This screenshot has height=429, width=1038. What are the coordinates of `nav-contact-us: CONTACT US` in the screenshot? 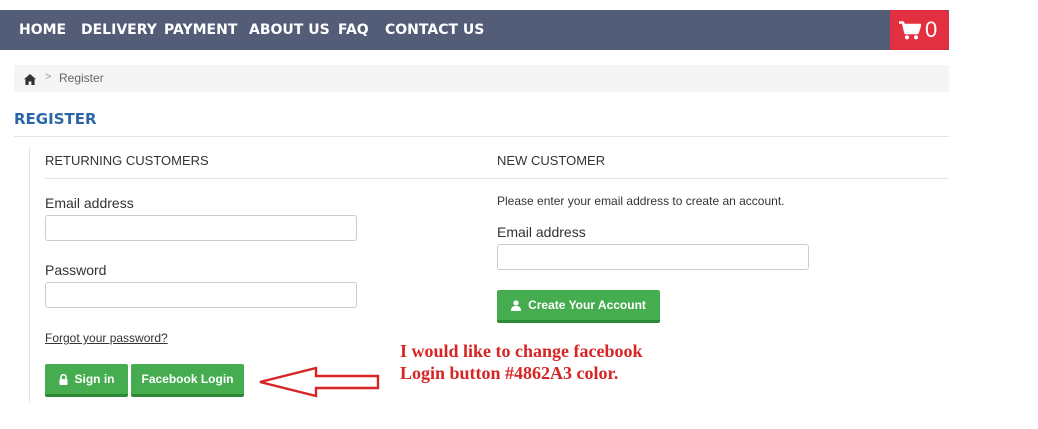 It's located at (434, 30).